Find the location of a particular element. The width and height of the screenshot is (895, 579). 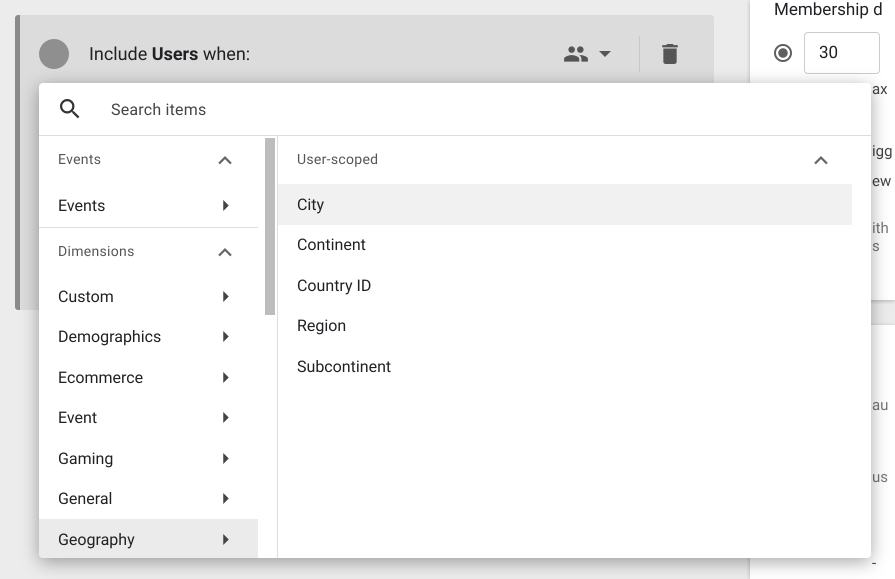

panel-text: - is located at coordinates (875, 563).